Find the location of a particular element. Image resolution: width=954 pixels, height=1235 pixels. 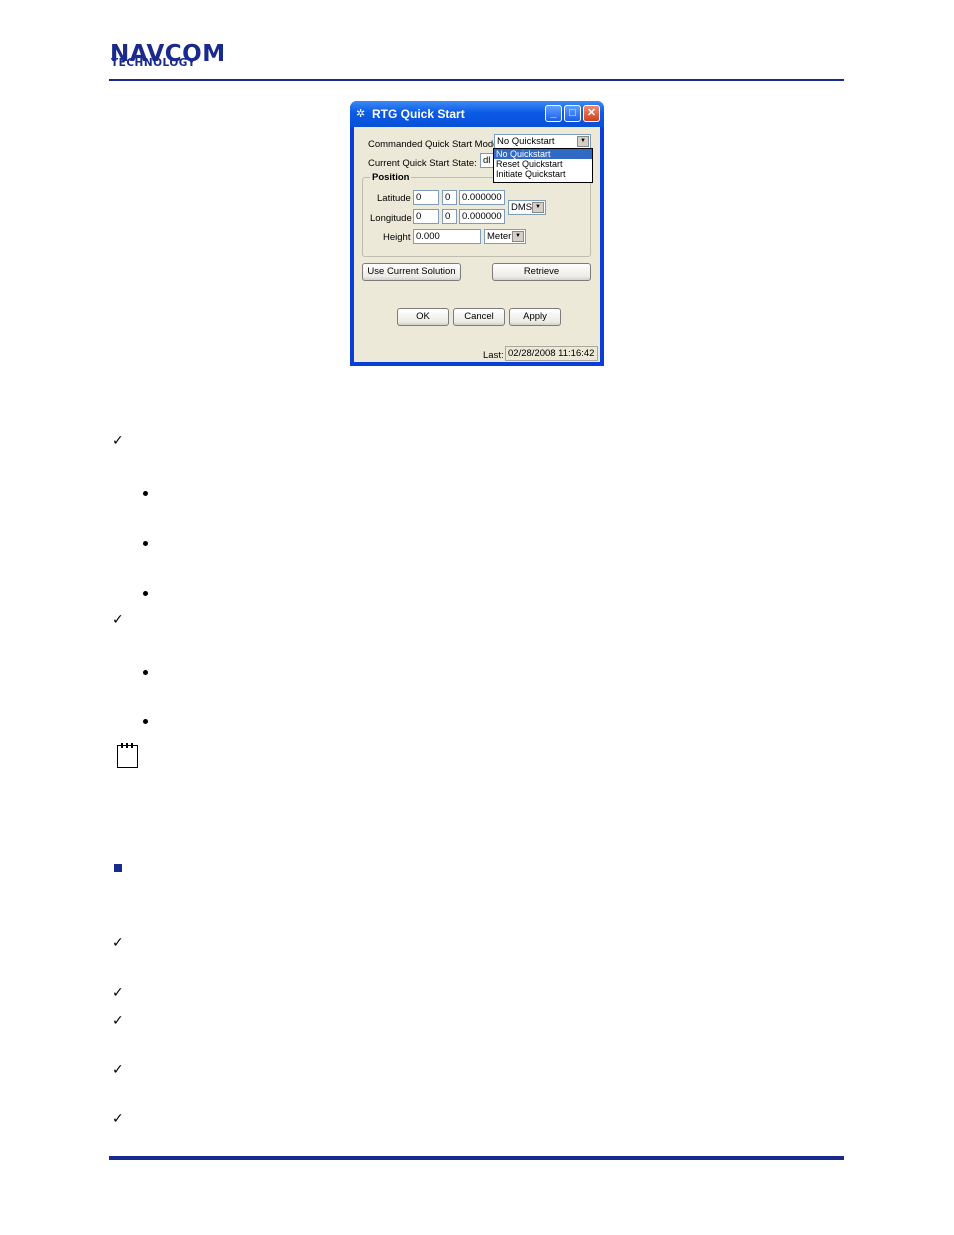

ok-button: OK is located at coordinates (423, 317).